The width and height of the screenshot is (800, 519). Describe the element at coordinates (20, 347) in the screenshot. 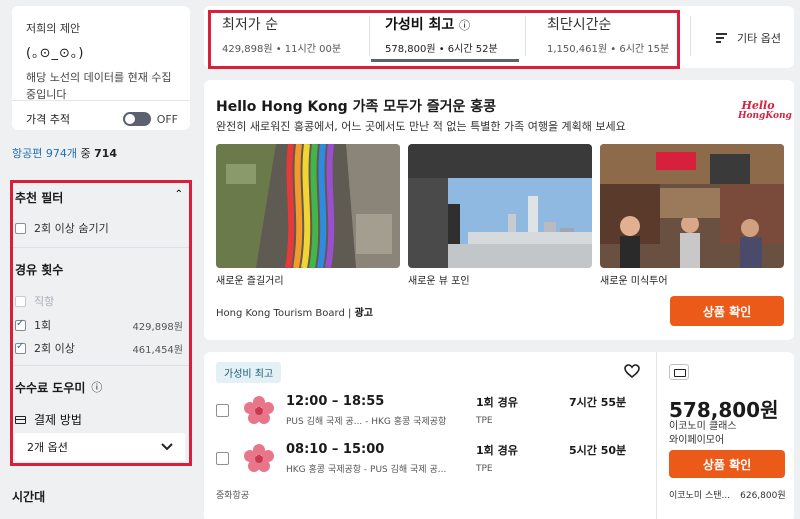

I see `stops-two-plus-checkbox` at that location.